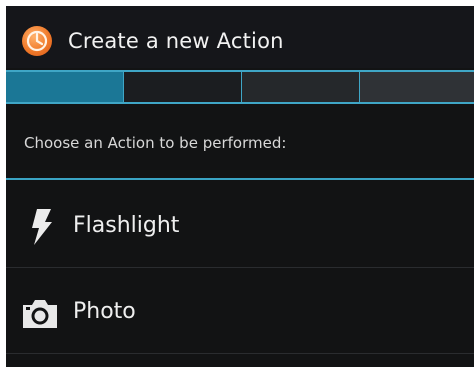 The width and height of the screenshot is (474, 367). Describe the element at coordinates (40, 314) in the screenshot. I see `camera-icon` at that location.